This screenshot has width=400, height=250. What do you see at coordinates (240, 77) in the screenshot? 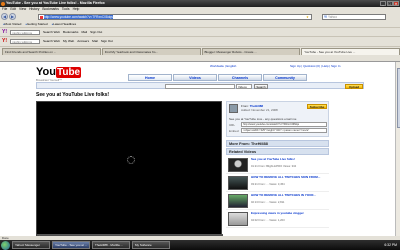
I see `nav-channels: Channels` at bounding box center [240, 77].